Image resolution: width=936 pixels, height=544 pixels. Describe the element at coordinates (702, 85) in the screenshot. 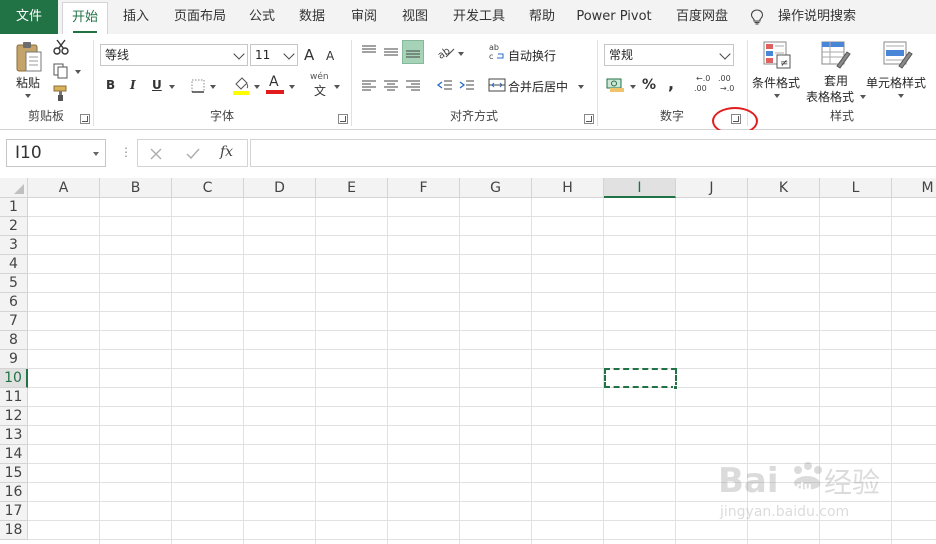

I see `increase-decimal-icon: ←.0 .00` at that location.